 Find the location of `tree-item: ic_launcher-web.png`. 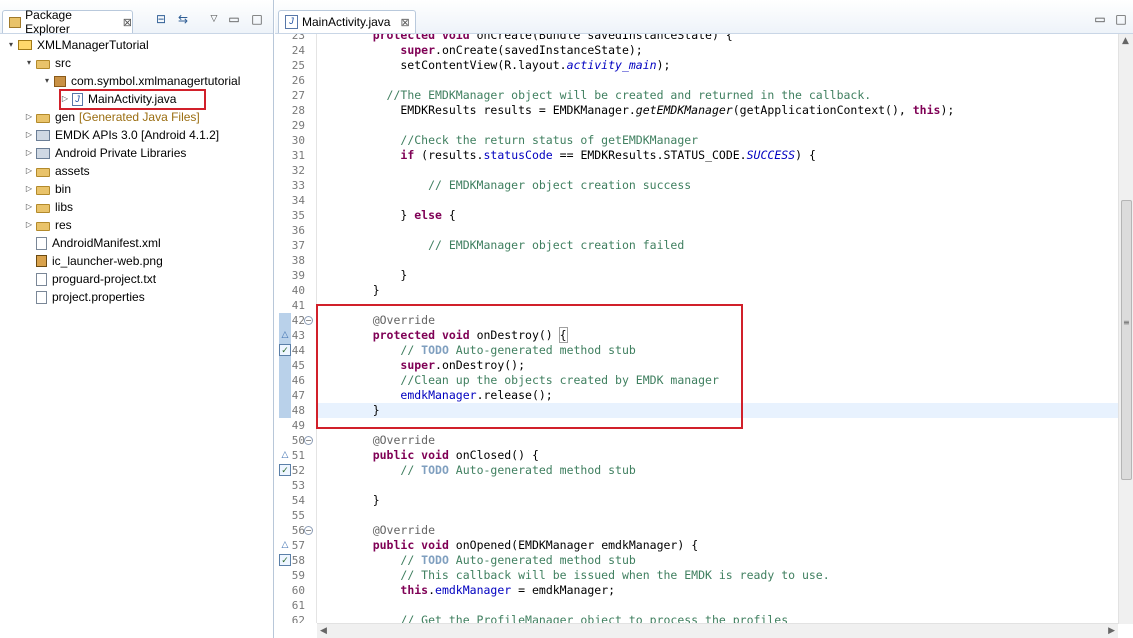

tree-item: ic_launcher-web.png is located at coordinates (93, 261).